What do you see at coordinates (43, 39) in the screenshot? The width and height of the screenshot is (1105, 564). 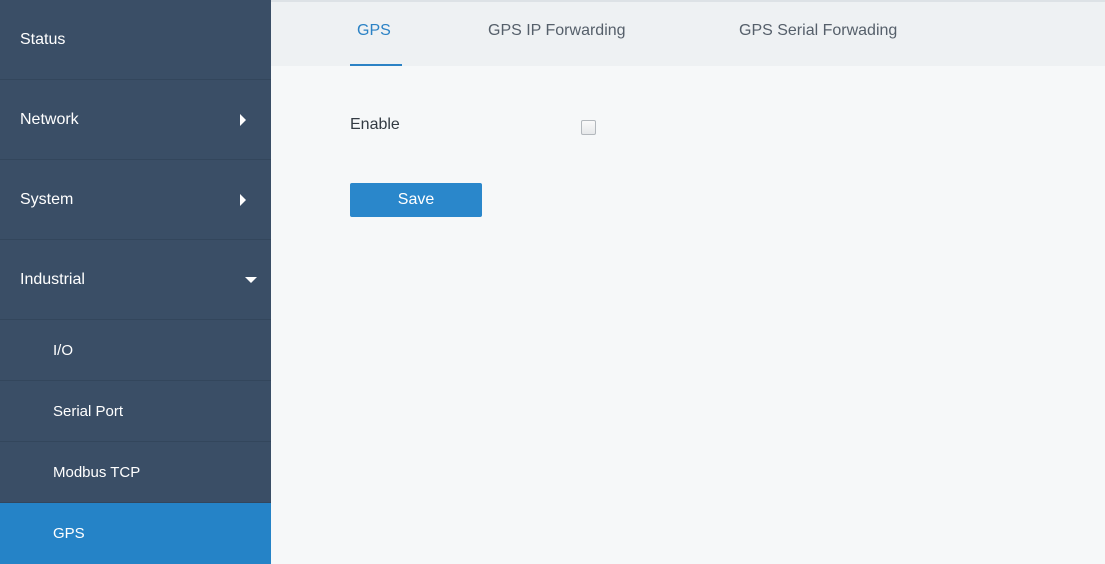 I see `sidebar-item-label: Status` at bounding box center [43, 39].